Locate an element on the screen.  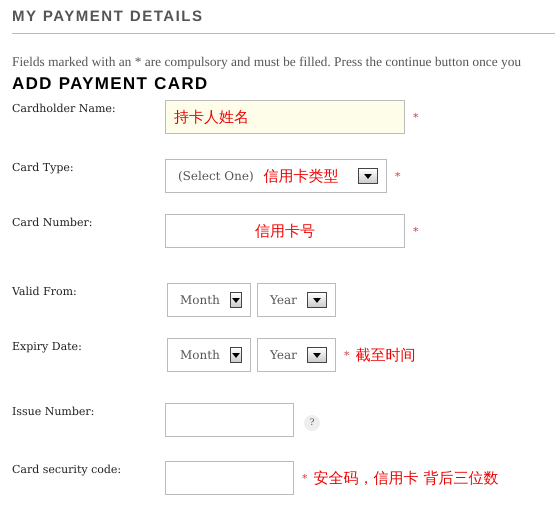
card-type-dropdown: (Select One) 信用卡类型 is located at coordinates (276, 176).